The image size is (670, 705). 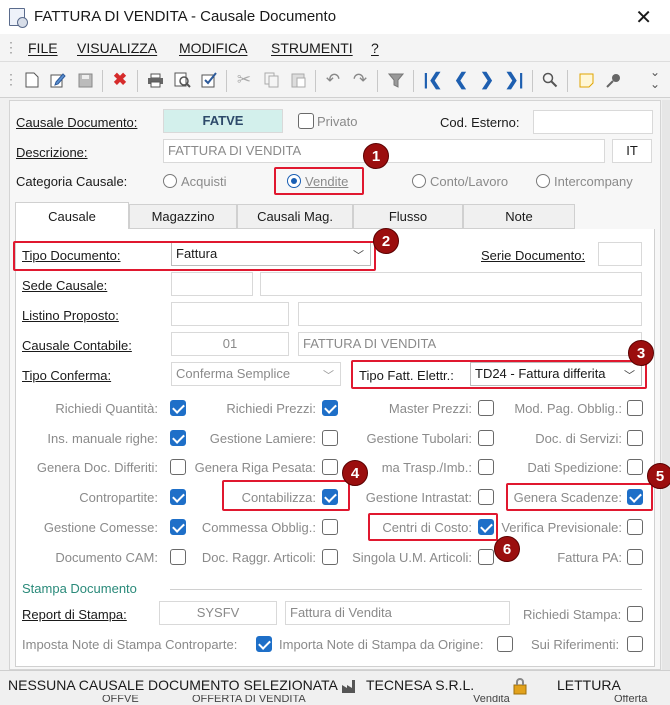 What do you see at coordinates (655, 78) in the screenshot?
I see `toolbar-overflow-icon: ⌄ ⌄` at bounding box center [655, 78].